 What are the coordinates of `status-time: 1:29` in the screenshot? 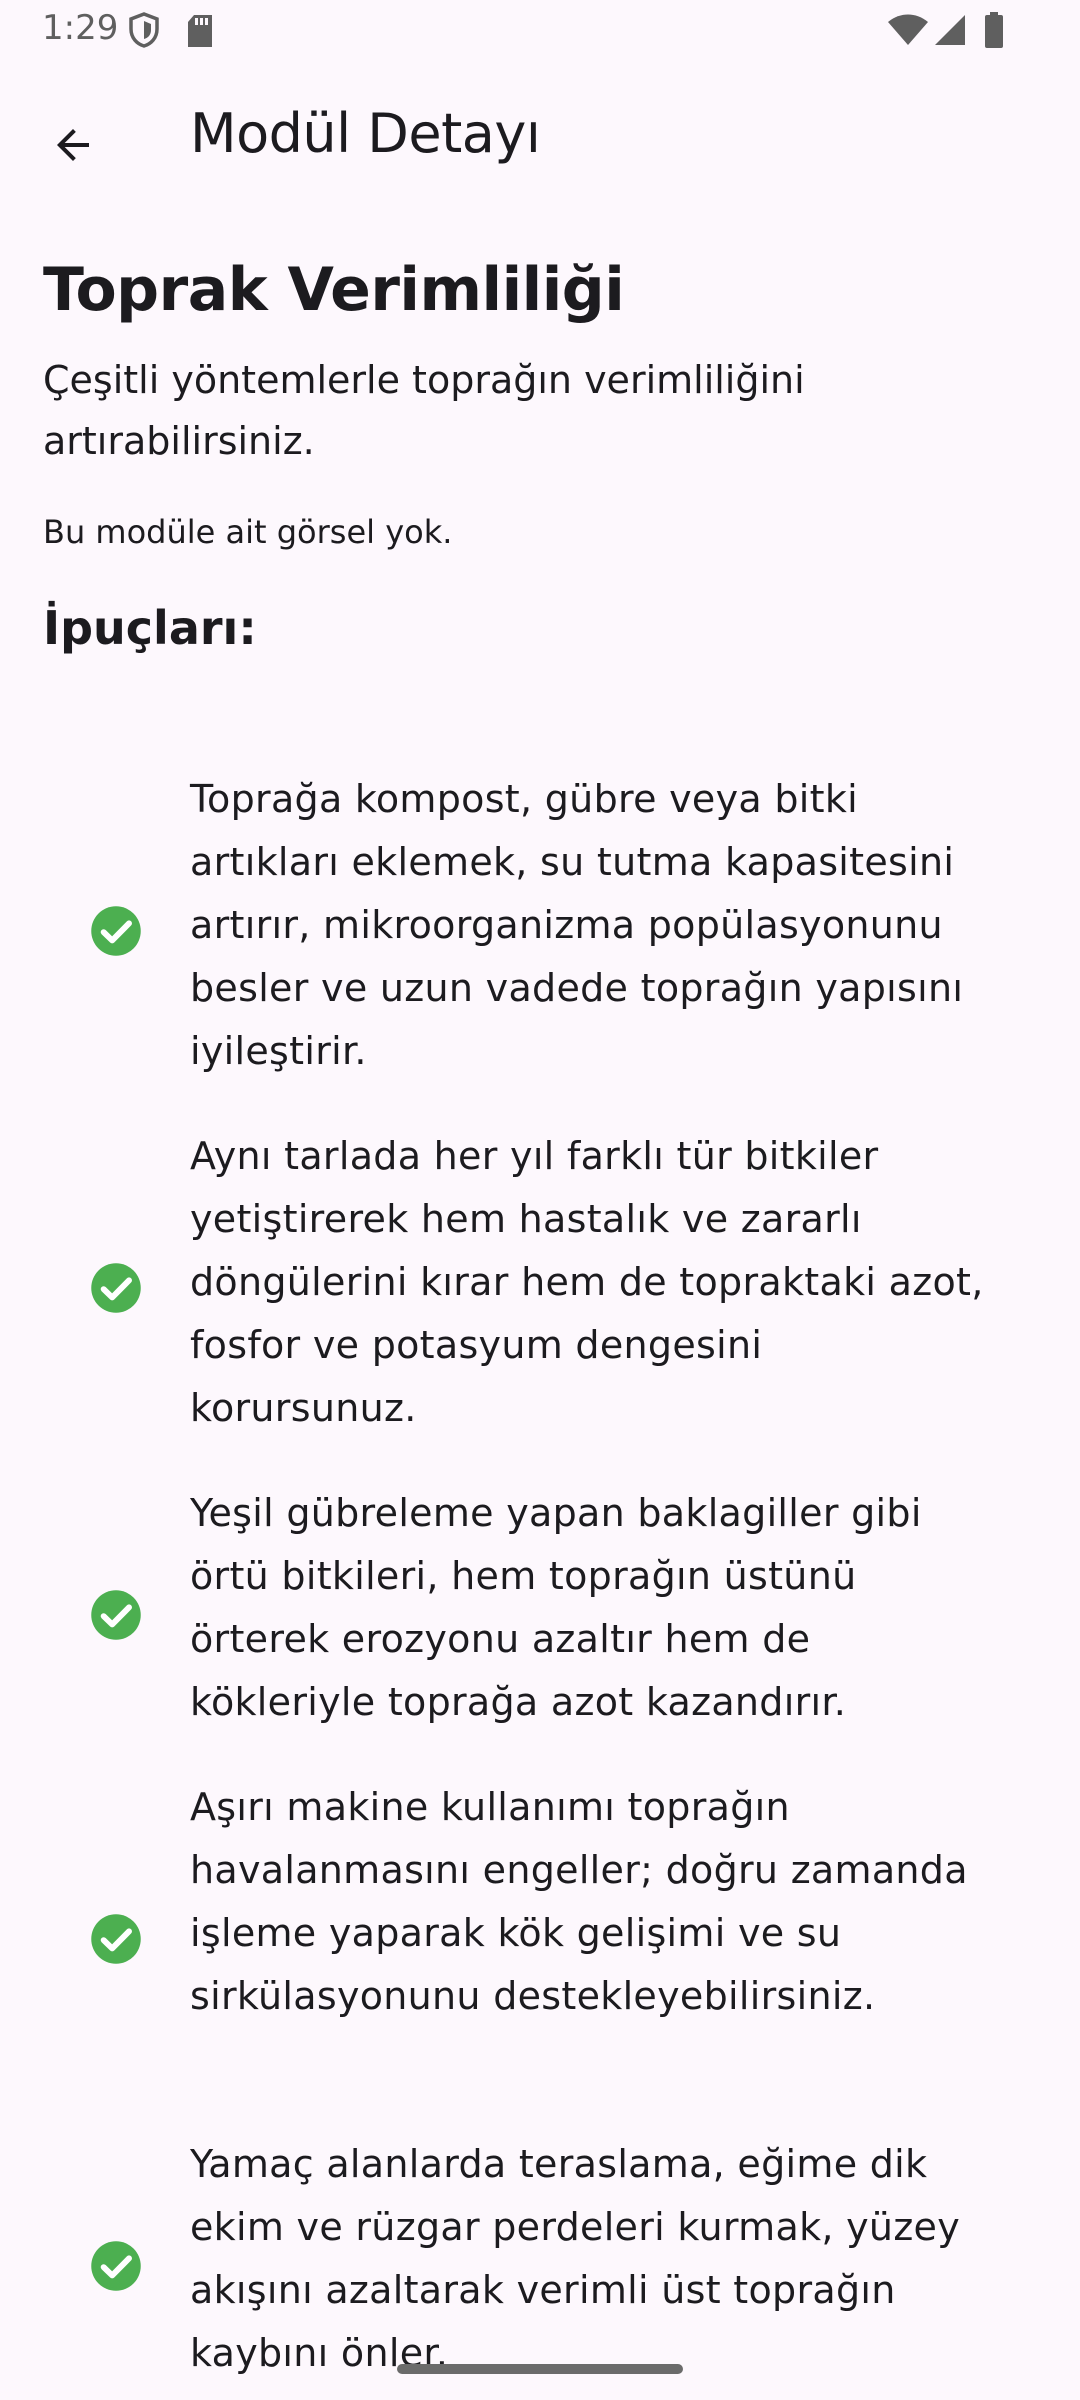 It's located at (80, 28).